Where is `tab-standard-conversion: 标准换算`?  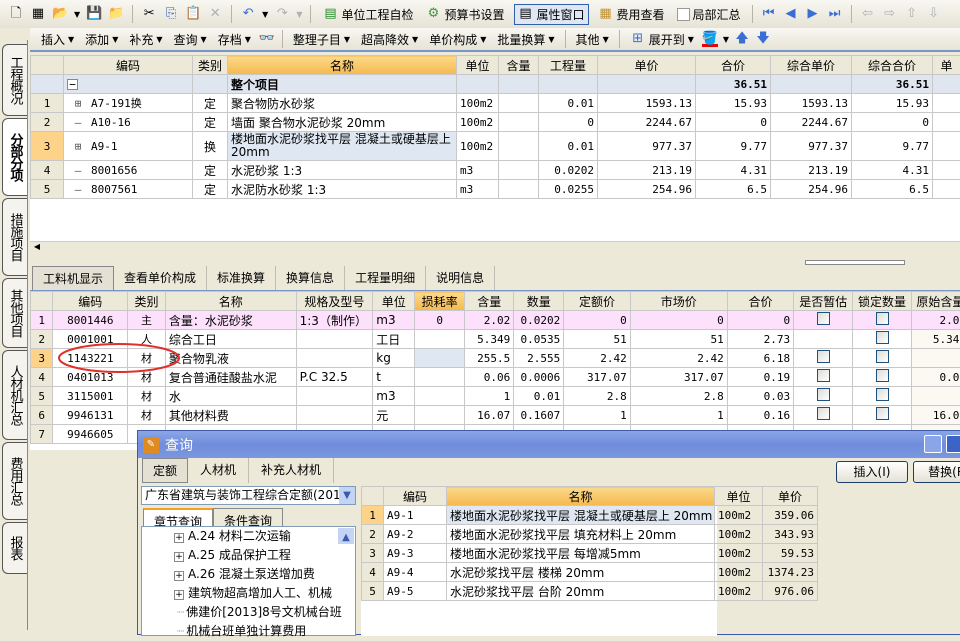 tab-standard-conversion: 标准换算 is located at coordinates (241, 278).